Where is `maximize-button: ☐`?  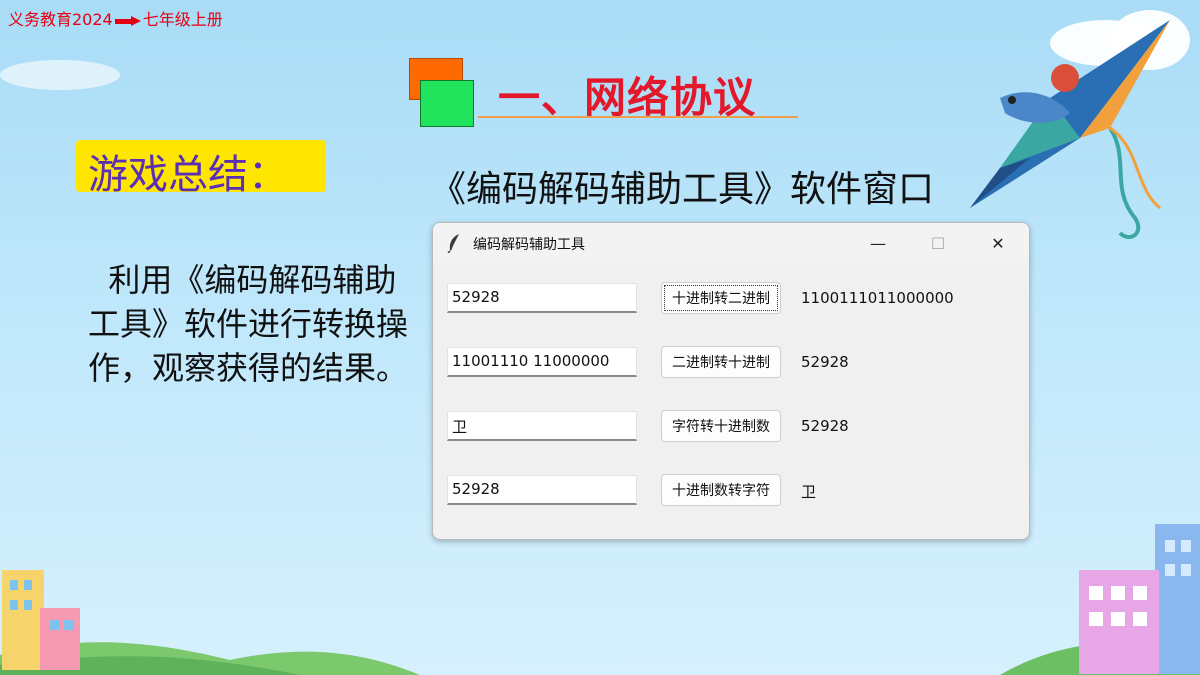
maximize-button: ☐ is located at coordinates (938, 243).